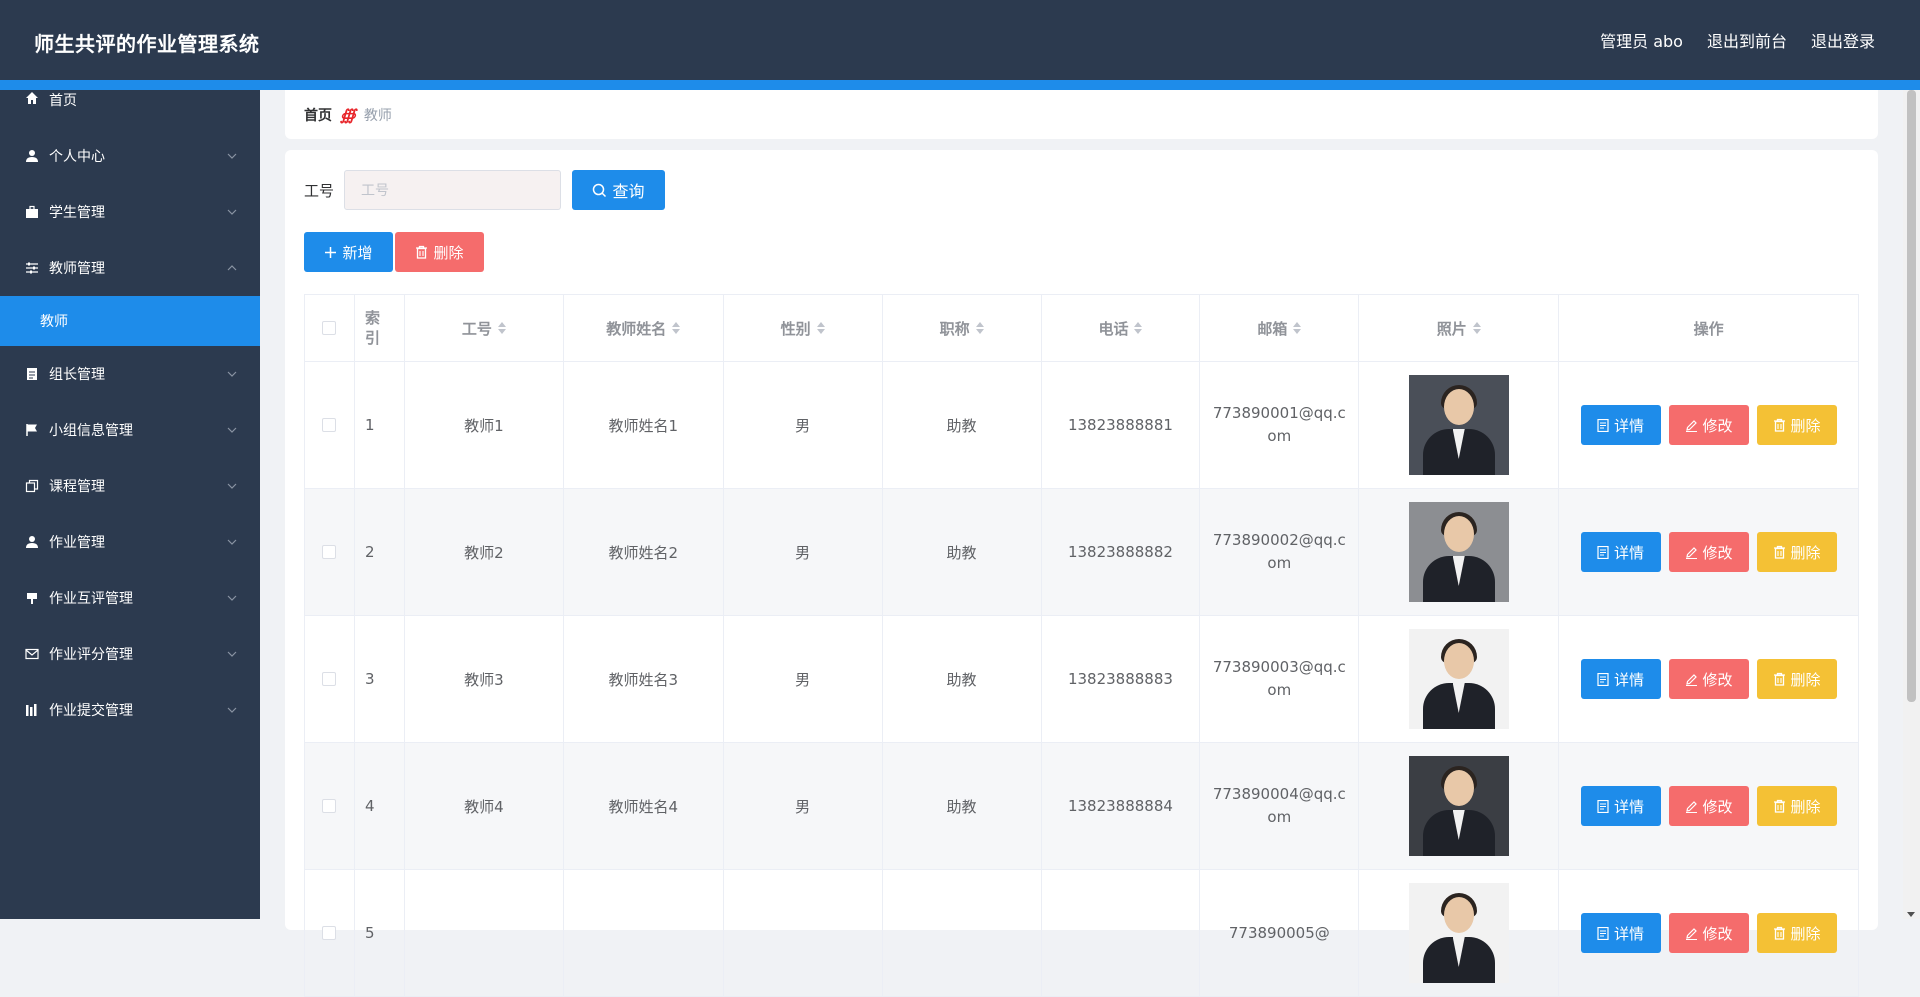 Image resolution: width=1920 pixels, height=997 pixels. I want to click on scrollbar-thumb, so click(1911, 396).